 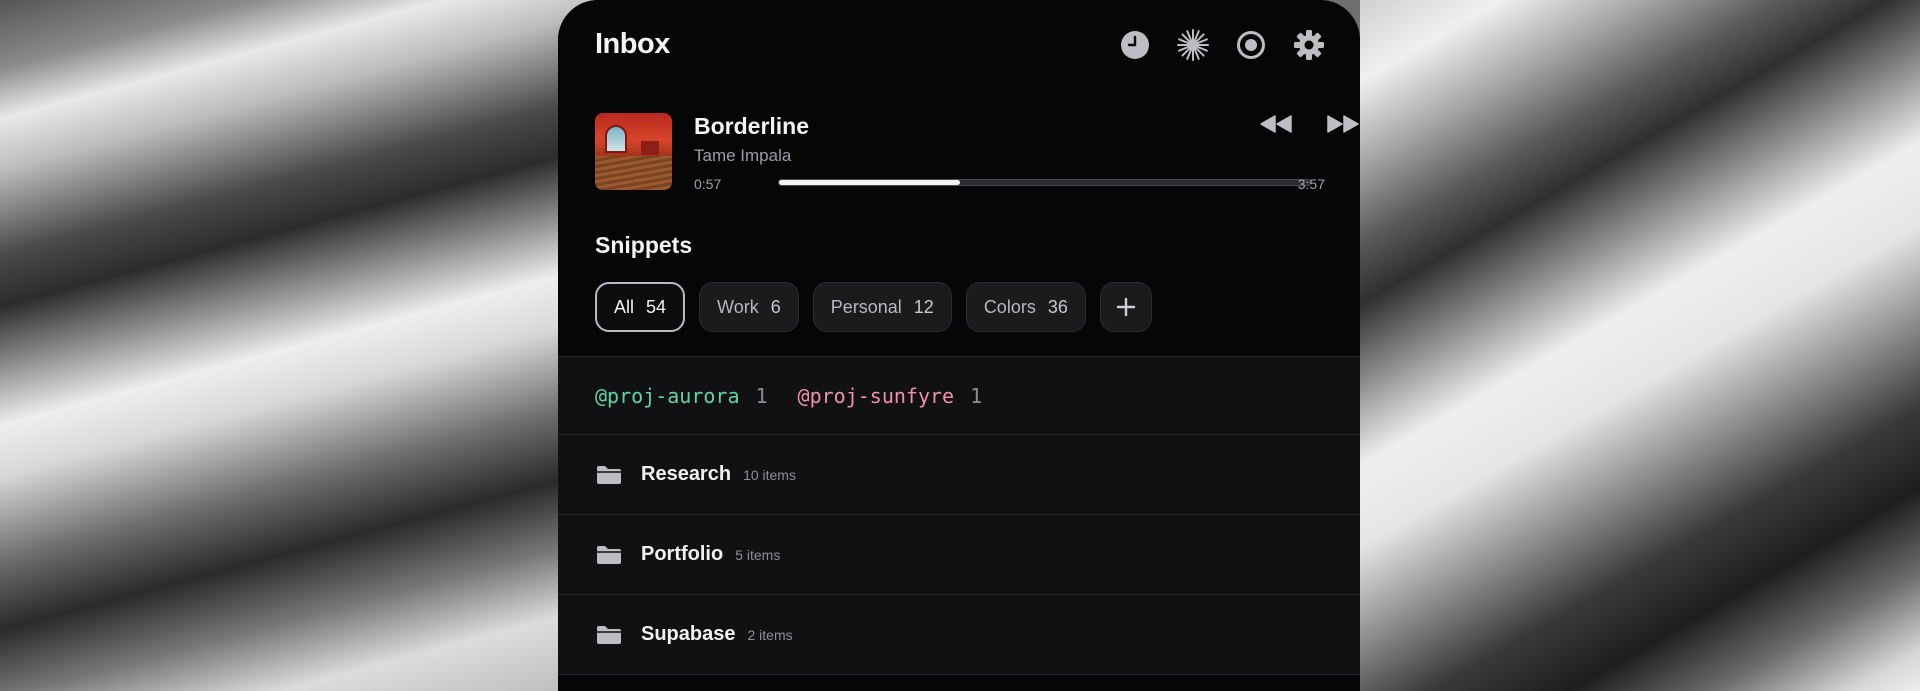 I want to click on snippets-heading: Snippets, so click(x=644, y=245).